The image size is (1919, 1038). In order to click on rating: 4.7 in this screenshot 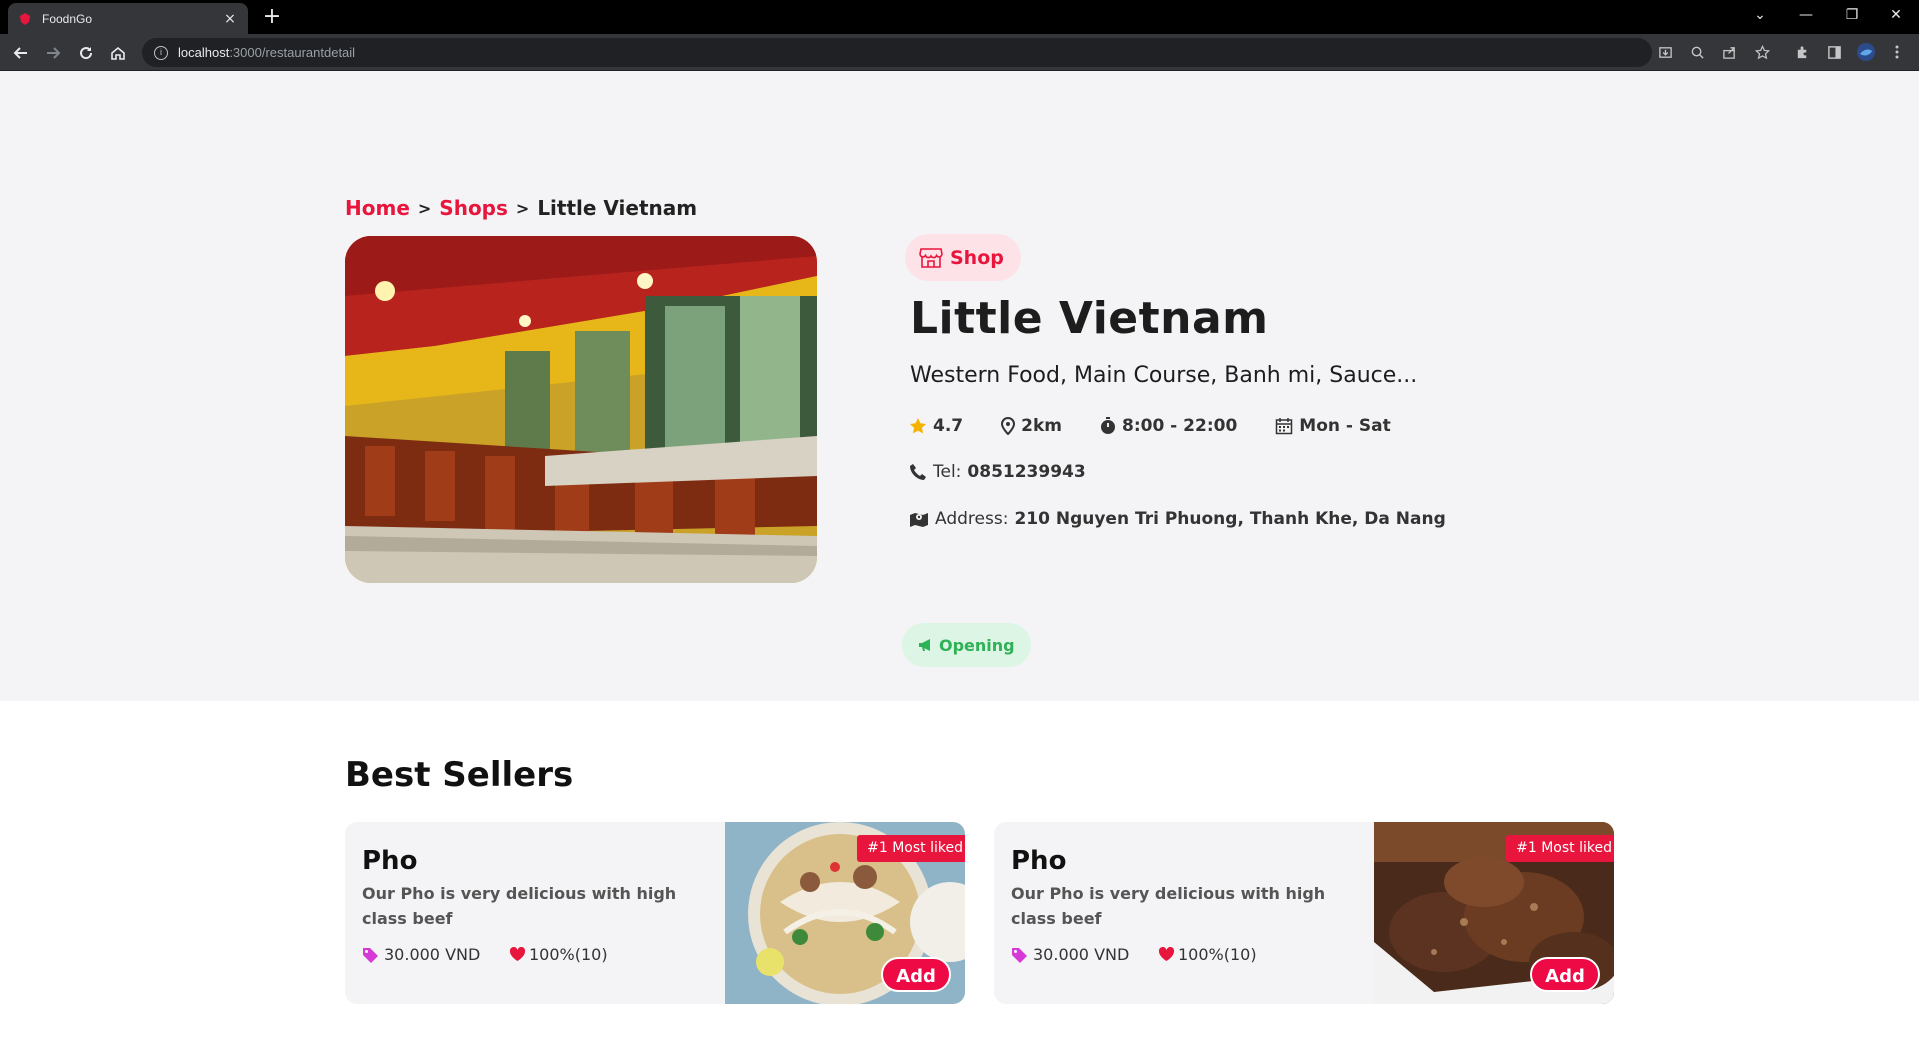, I will do `click(936, 426)`.